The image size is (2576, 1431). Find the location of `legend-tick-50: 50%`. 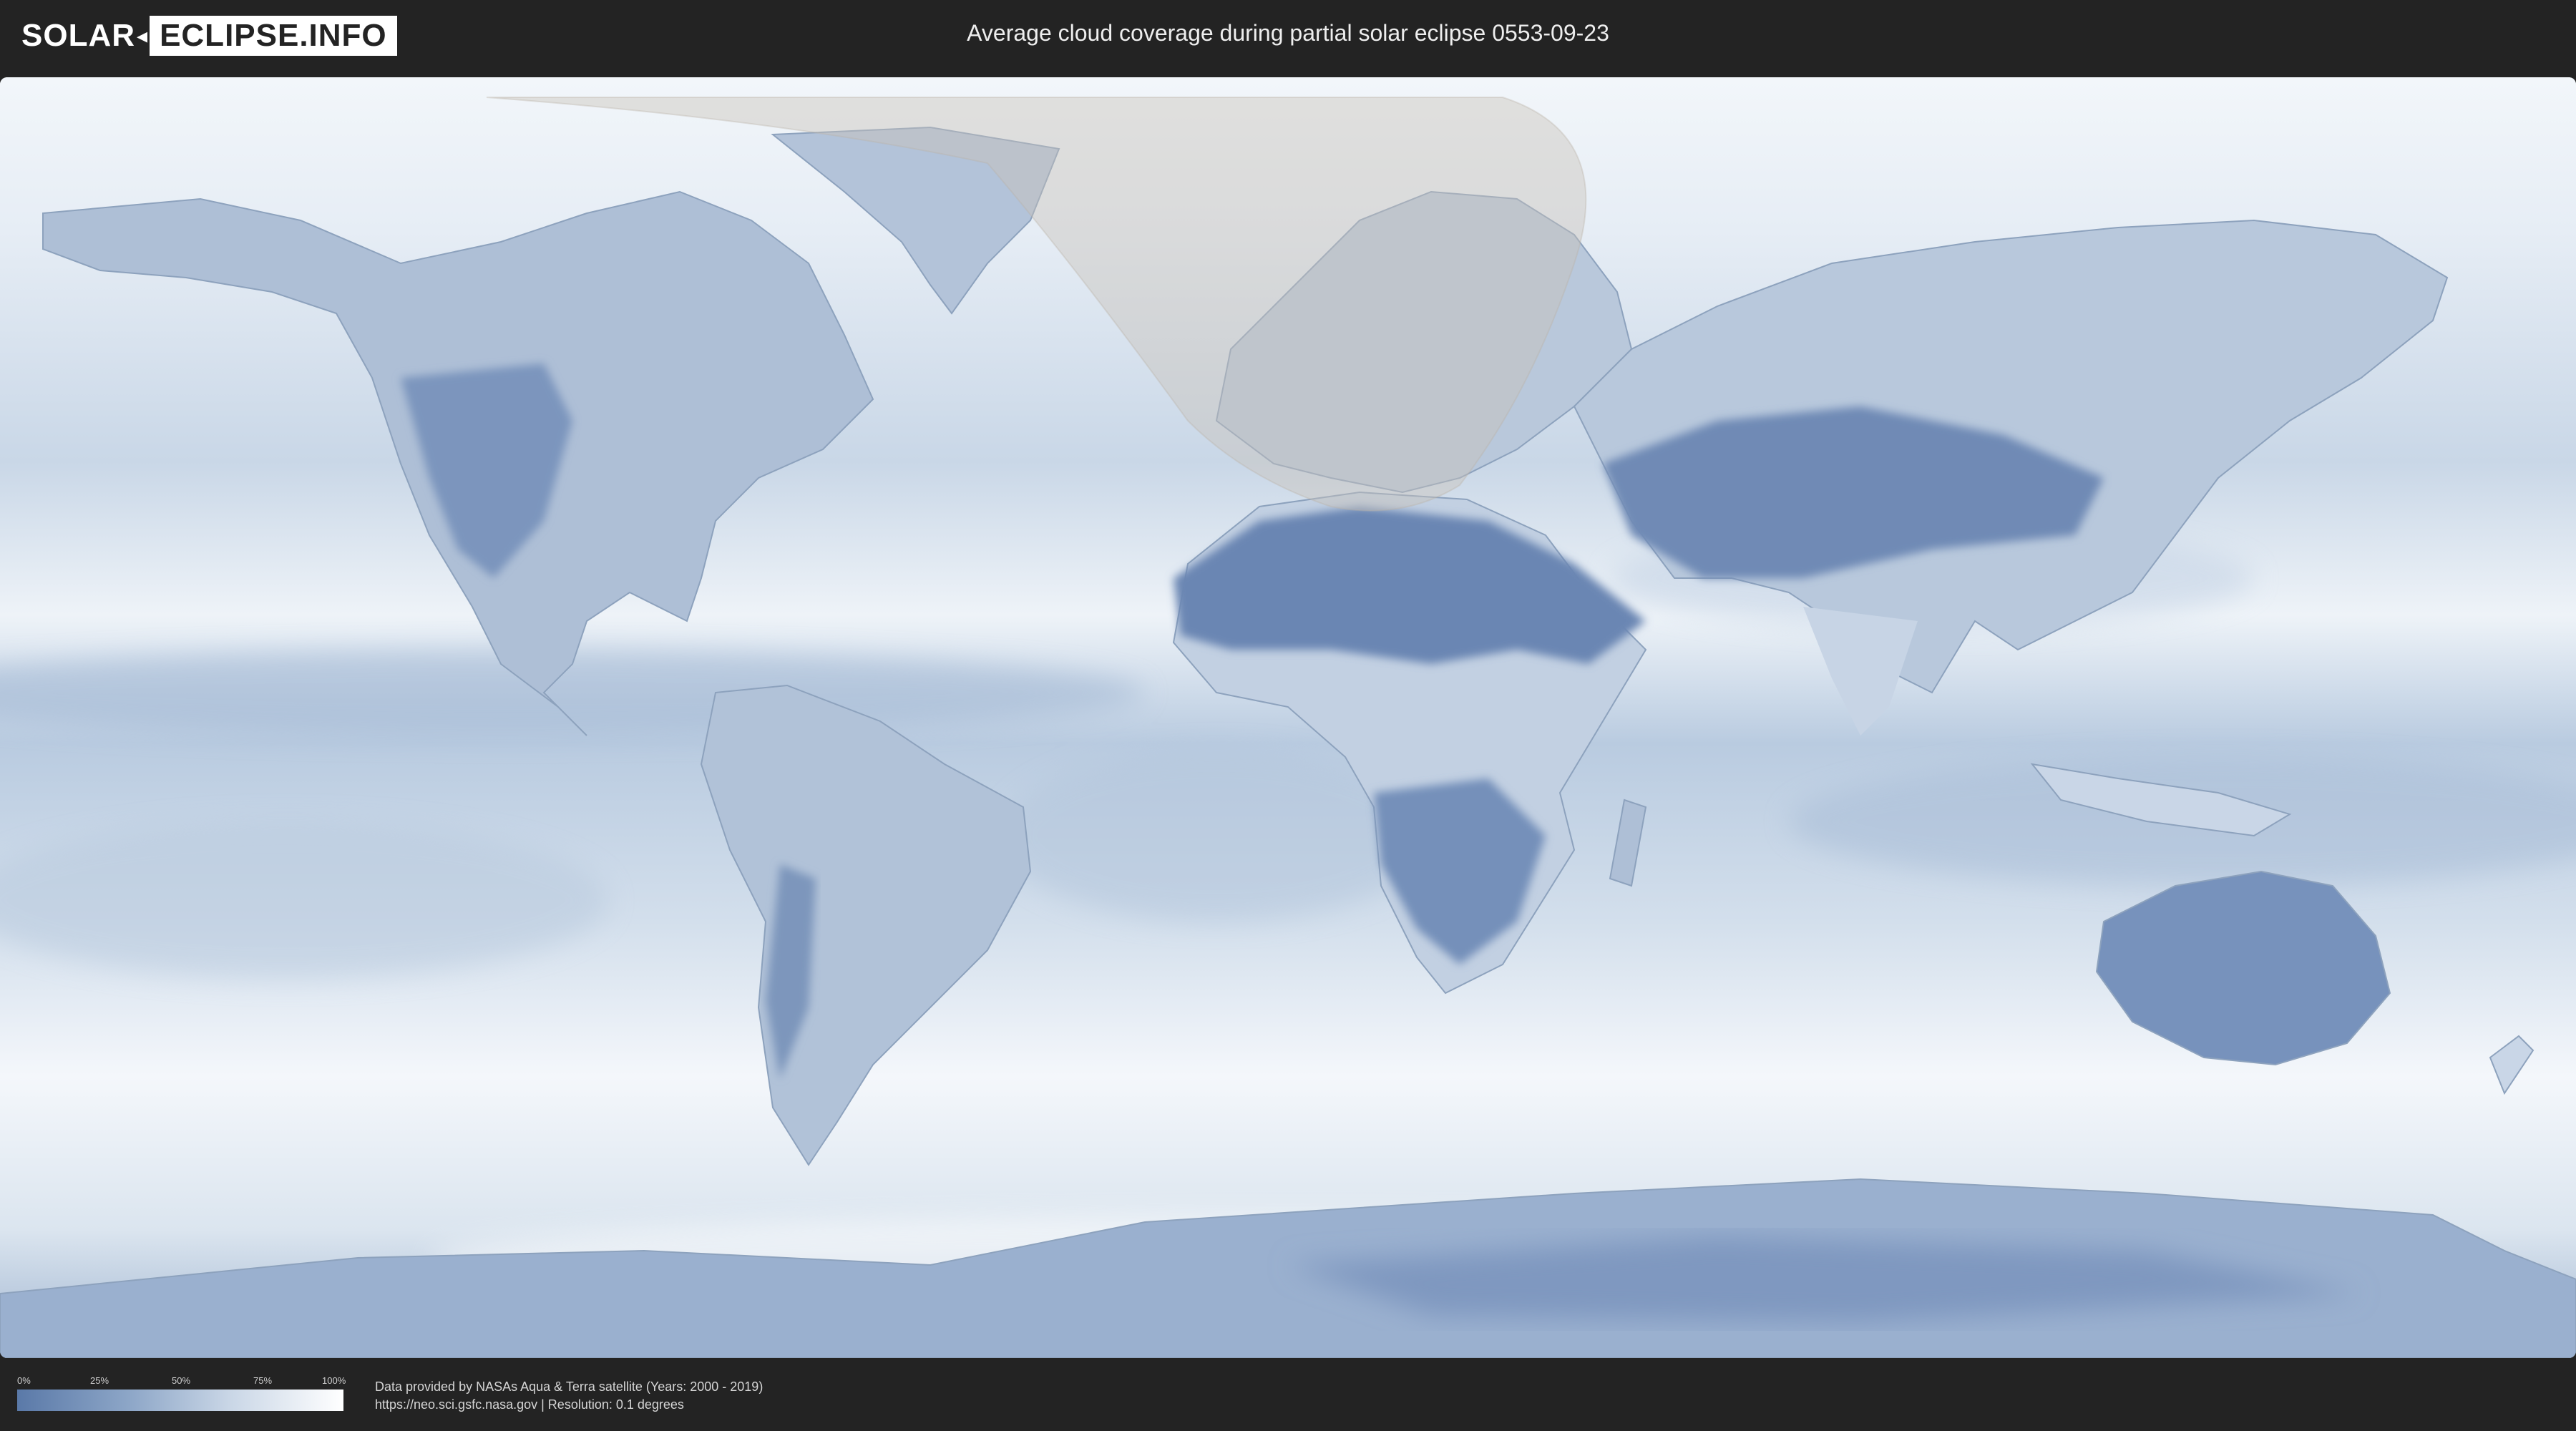

legend-tick-50: 50% is located at coordinates (181, 1380).